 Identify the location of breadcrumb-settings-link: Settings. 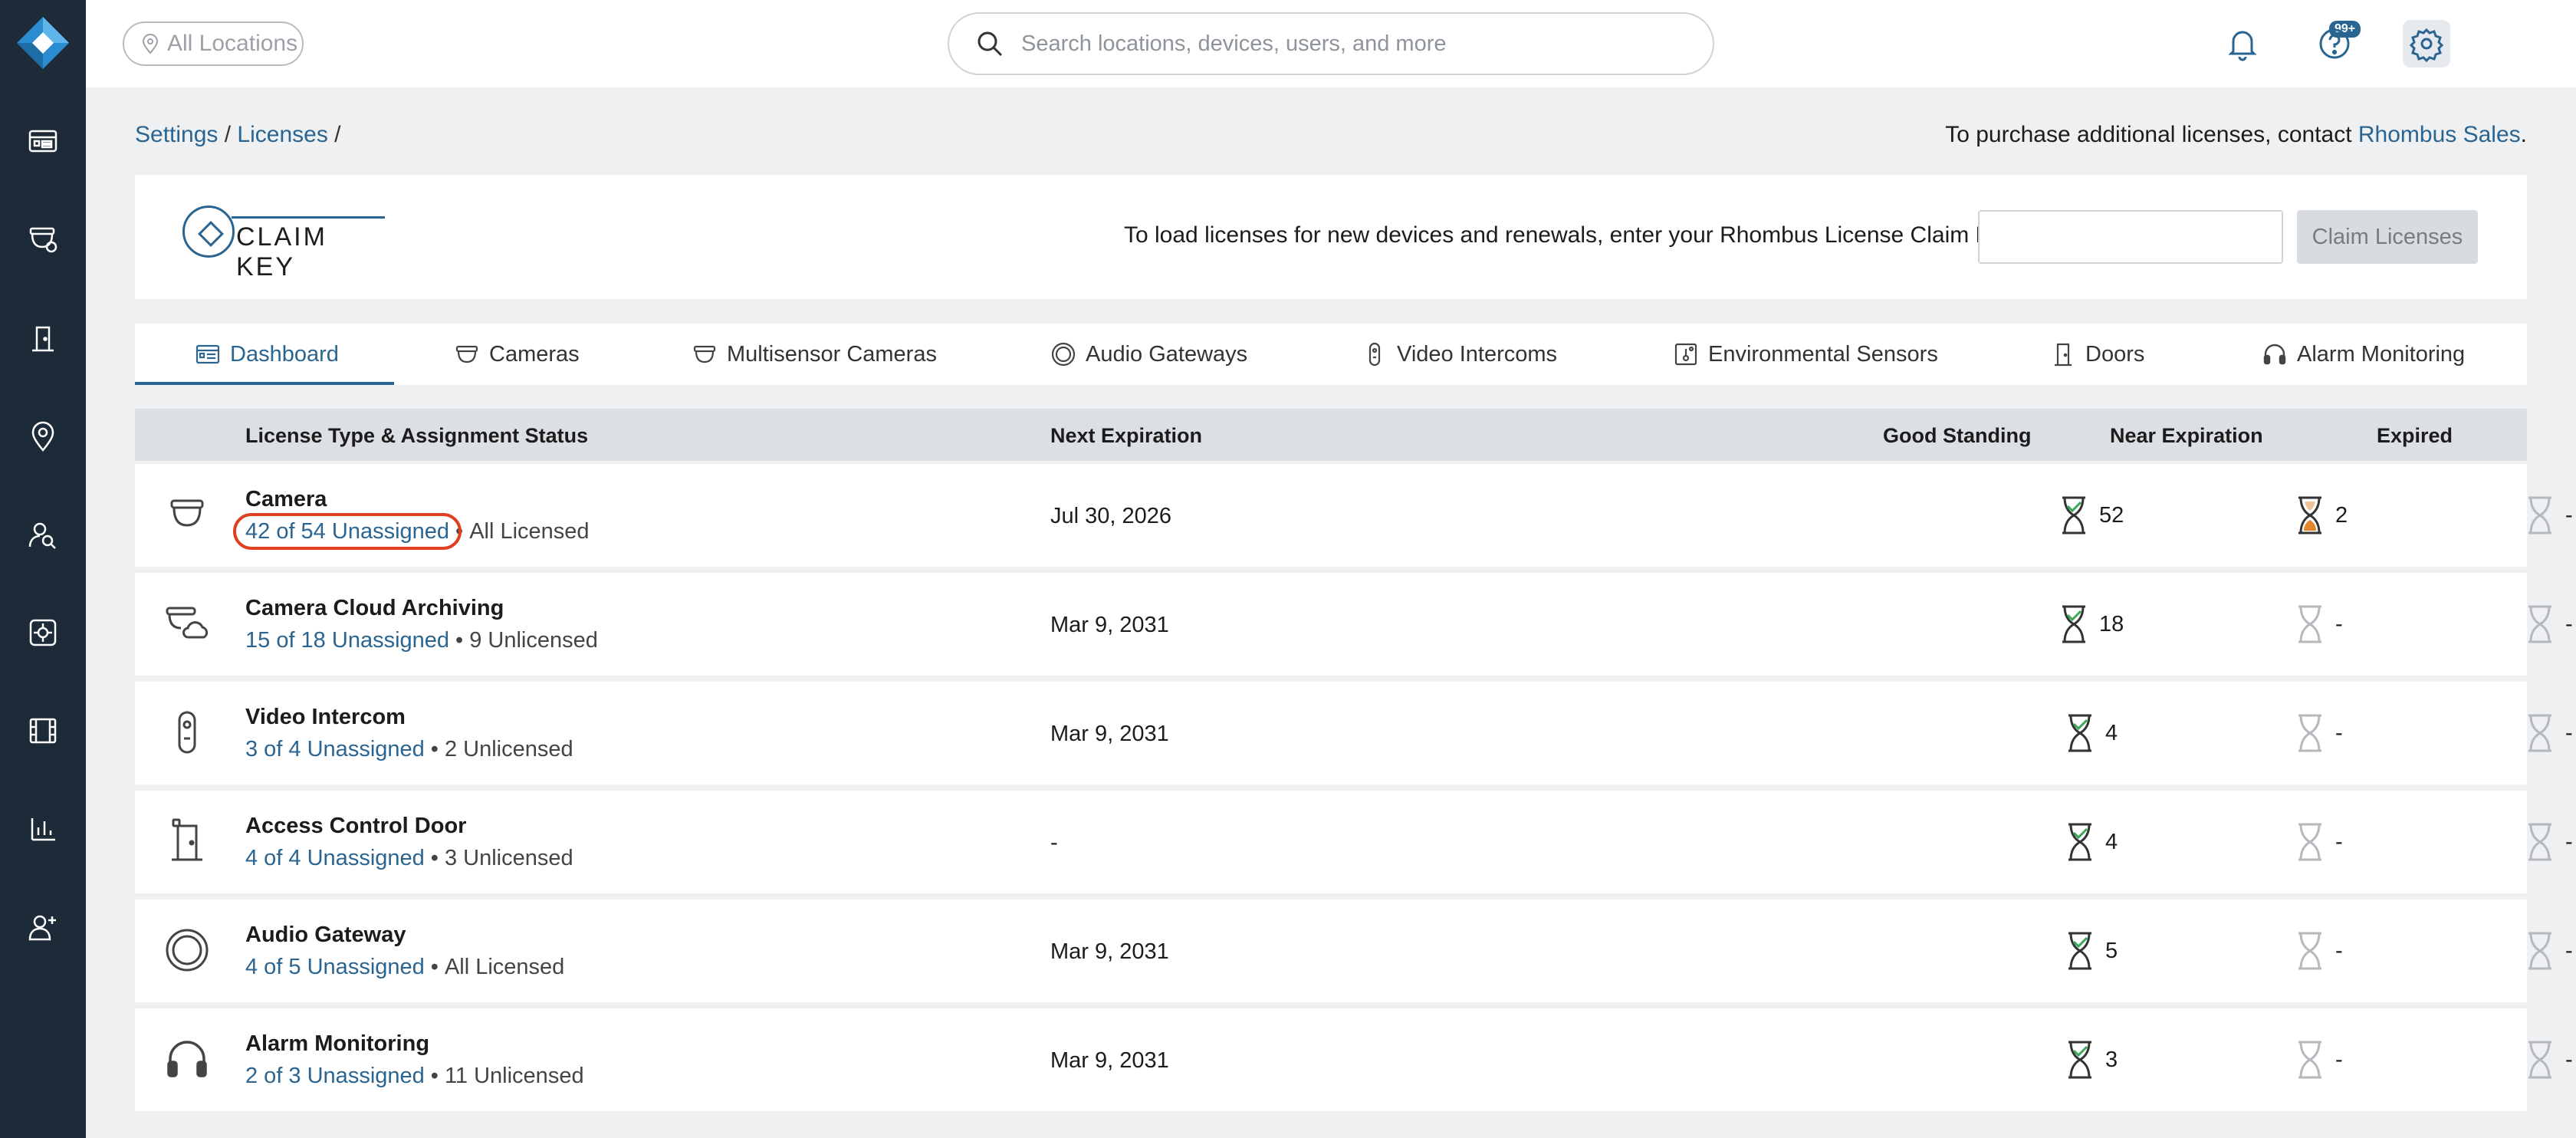
(177, 134).